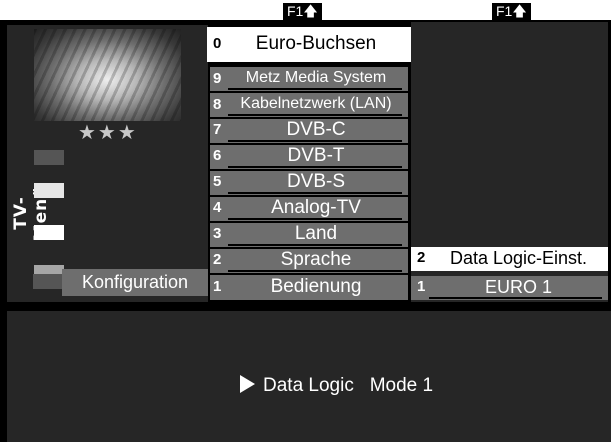 This screenshot has height=442, width=611. I want to click on f1-indicator-right: F1🡅, so click(511, 11).